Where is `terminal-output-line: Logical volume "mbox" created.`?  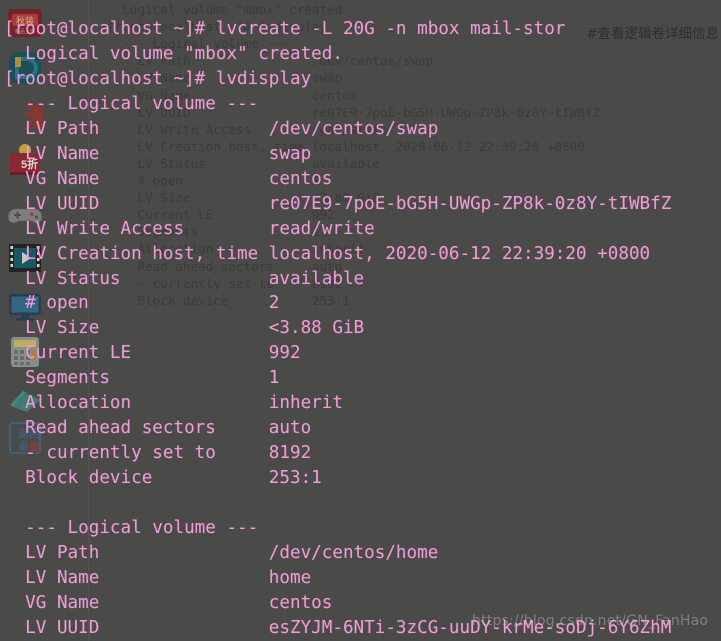 terminal-output-line: Logical volume "mbox" created. is located at coordinates (173, 53).